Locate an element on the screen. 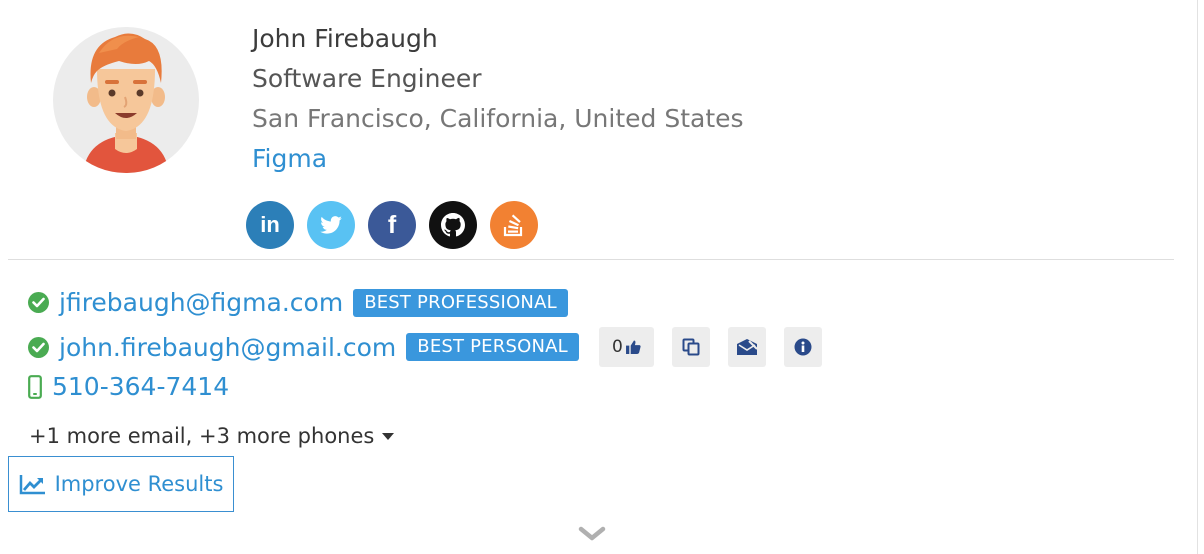  linkedin-link: in is located at coordinates (270, 225).